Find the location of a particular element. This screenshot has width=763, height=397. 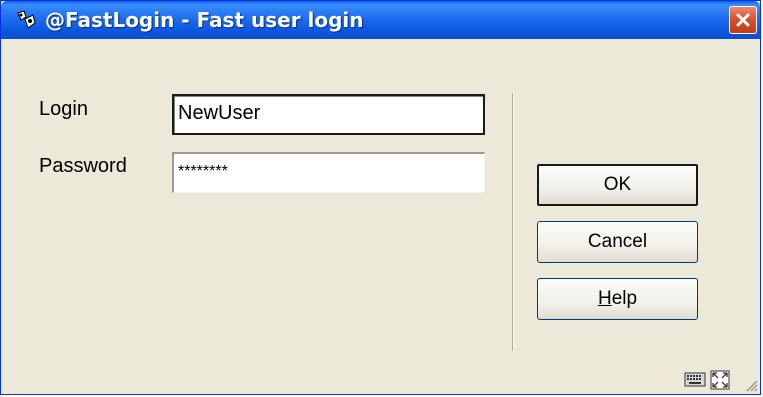

password-label: Password is located at coordinates (83, 166).